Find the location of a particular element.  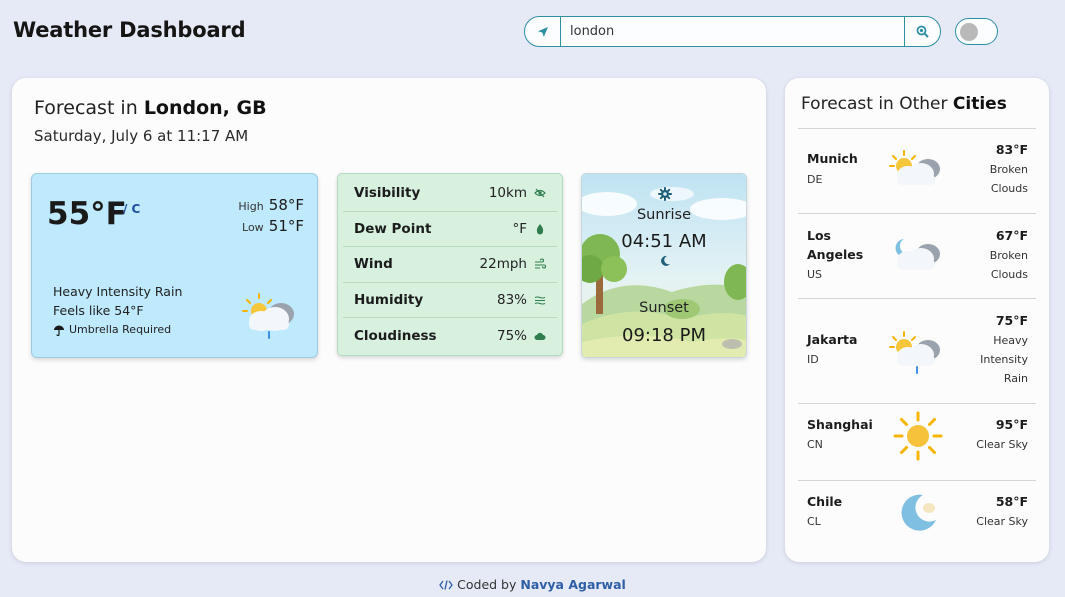

search-bar is located at coordinates (732, 31).